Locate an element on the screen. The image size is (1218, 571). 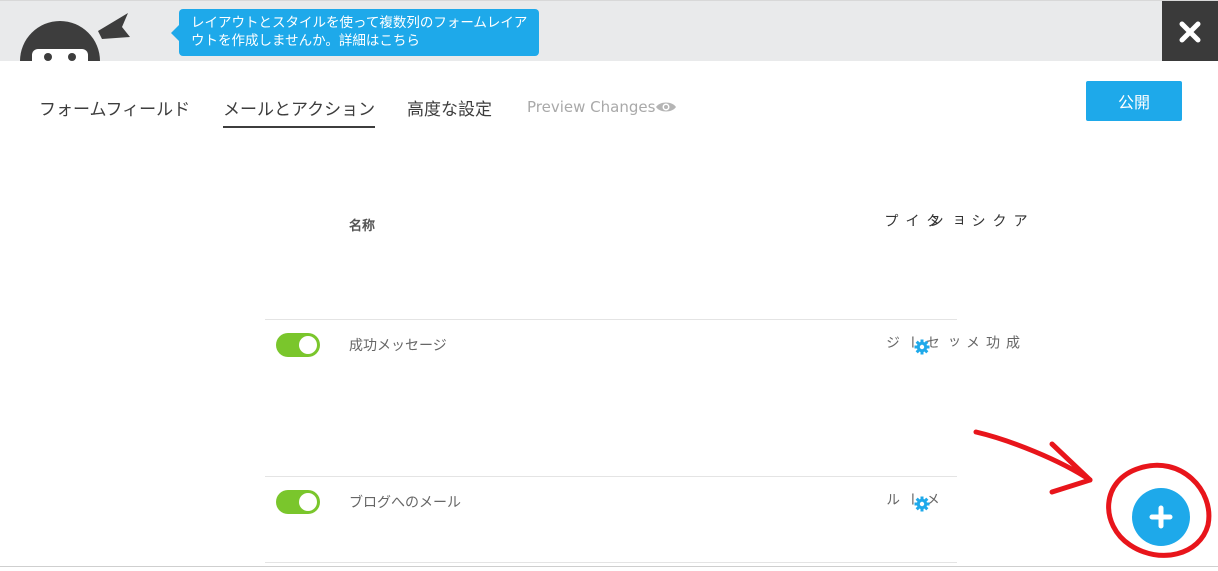
ninja-logo is located at coordinates (75, 37).